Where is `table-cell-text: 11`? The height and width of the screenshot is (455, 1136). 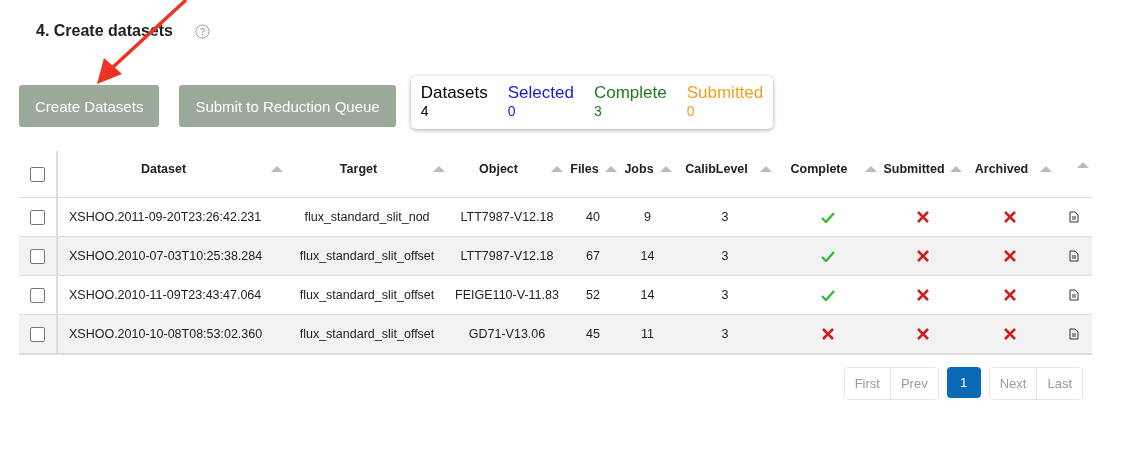 table-cell-text: 11 is located at coordinates (647, 334).